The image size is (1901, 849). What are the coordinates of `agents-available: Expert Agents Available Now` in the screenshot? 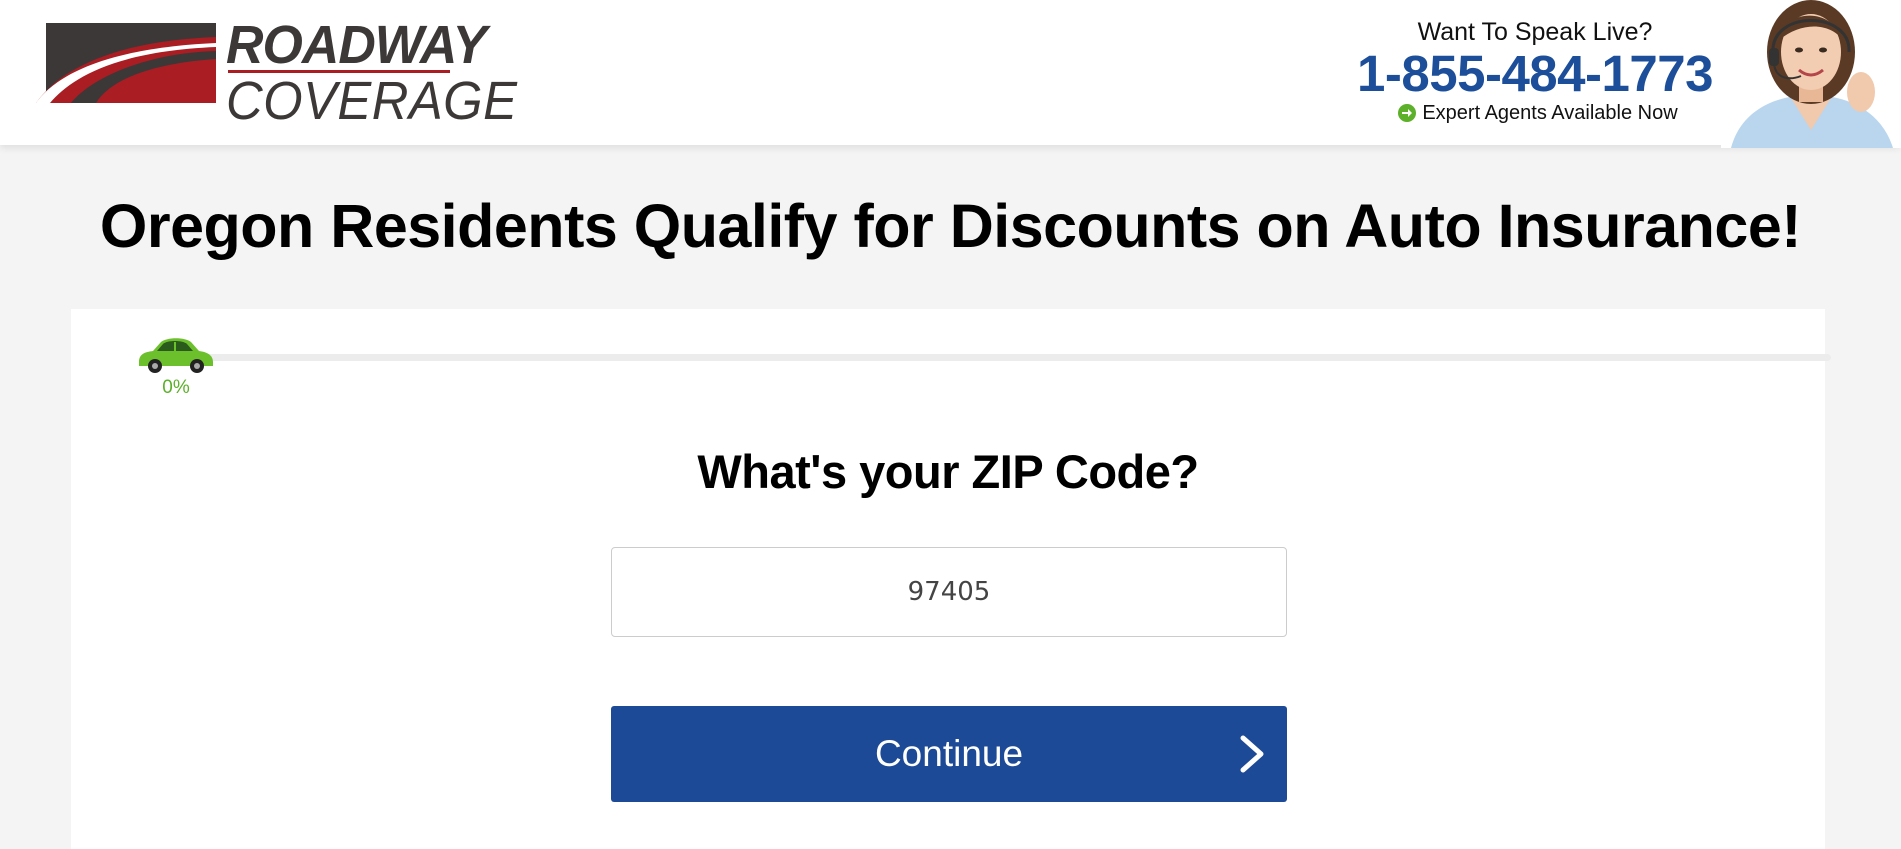 It's located at (1535, 113).